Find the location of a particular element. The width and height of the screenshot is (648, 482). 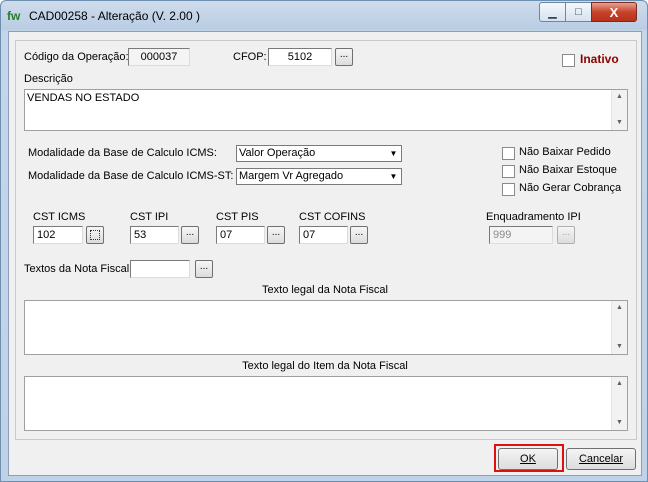

modalidade-icms-select: Valor Operação ▼ is located at coordinates (319, 153).